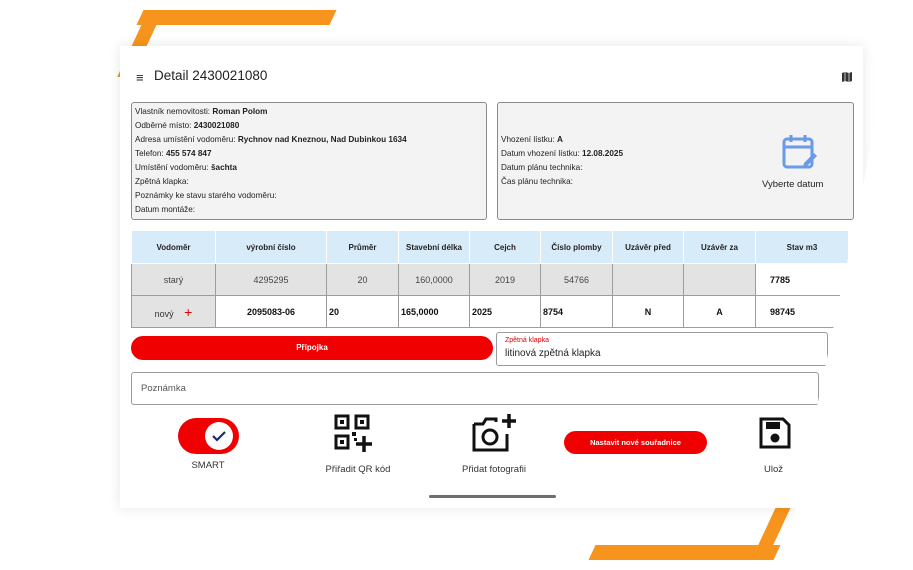  Describe the element at coordinates (848, 285) in the screenshot. I see `frame-diagonal-cut` at that location.